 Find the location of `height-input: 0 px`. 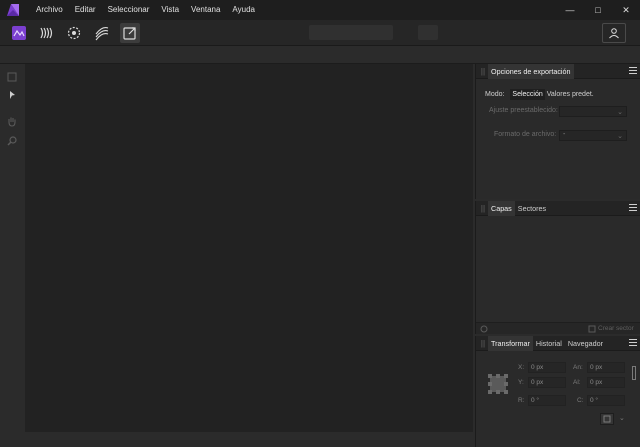

height-input: 0 px is located at coordinates (606, 382).